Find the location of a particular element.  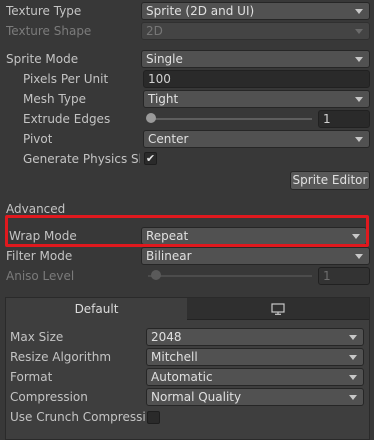

pivot-value: Center is located at coordinates (168, 139).